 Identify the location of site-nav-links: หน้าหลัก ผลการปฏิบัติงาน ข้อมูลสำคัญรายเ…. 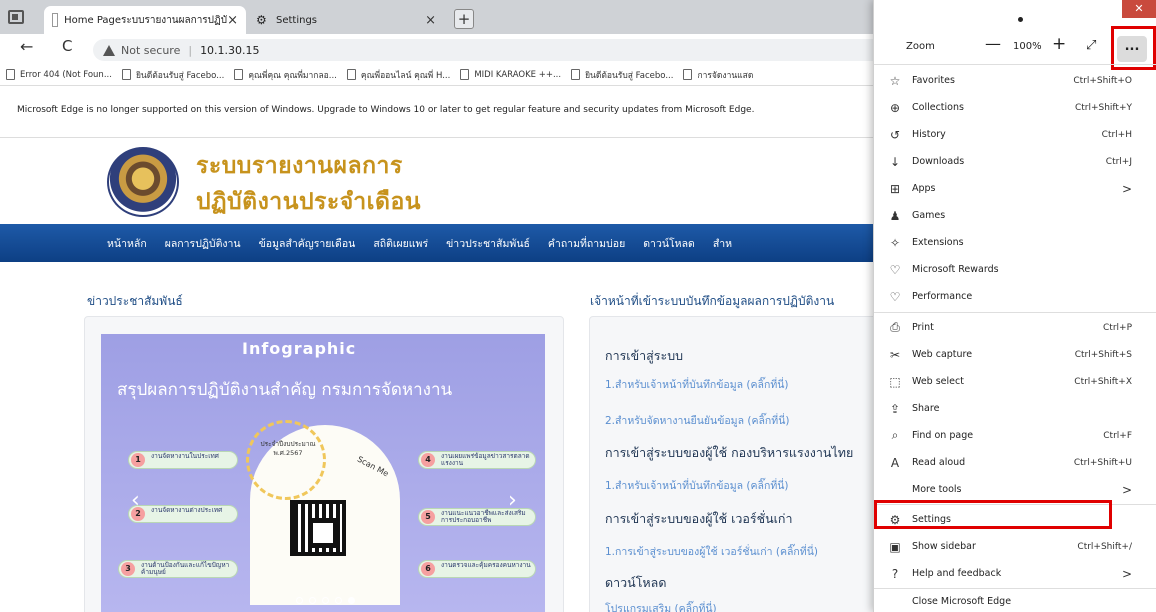
(419, 243).